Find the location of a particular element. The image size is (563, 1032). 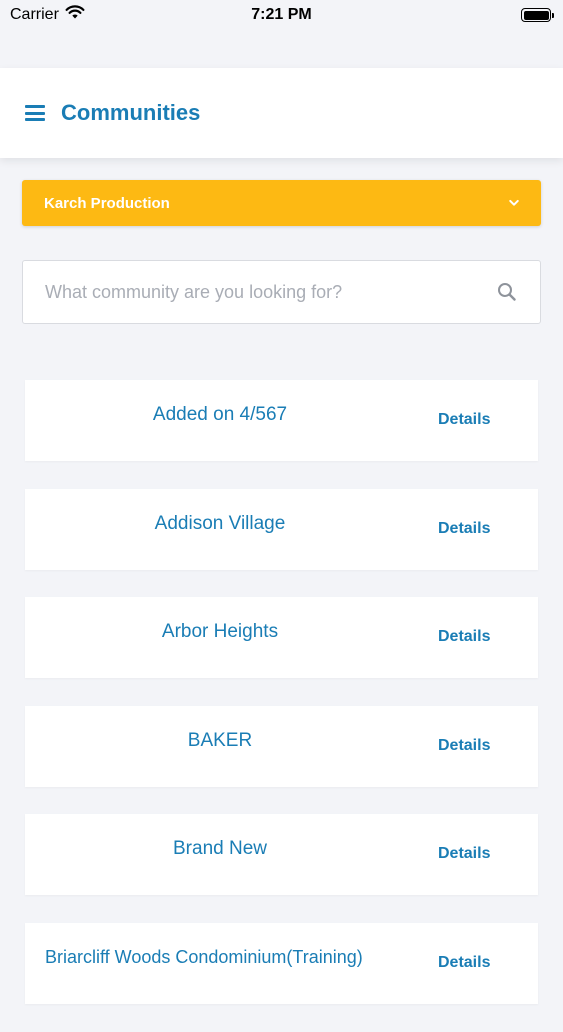

community-list-item: BAKER Details is located at coordinates (281, 746).